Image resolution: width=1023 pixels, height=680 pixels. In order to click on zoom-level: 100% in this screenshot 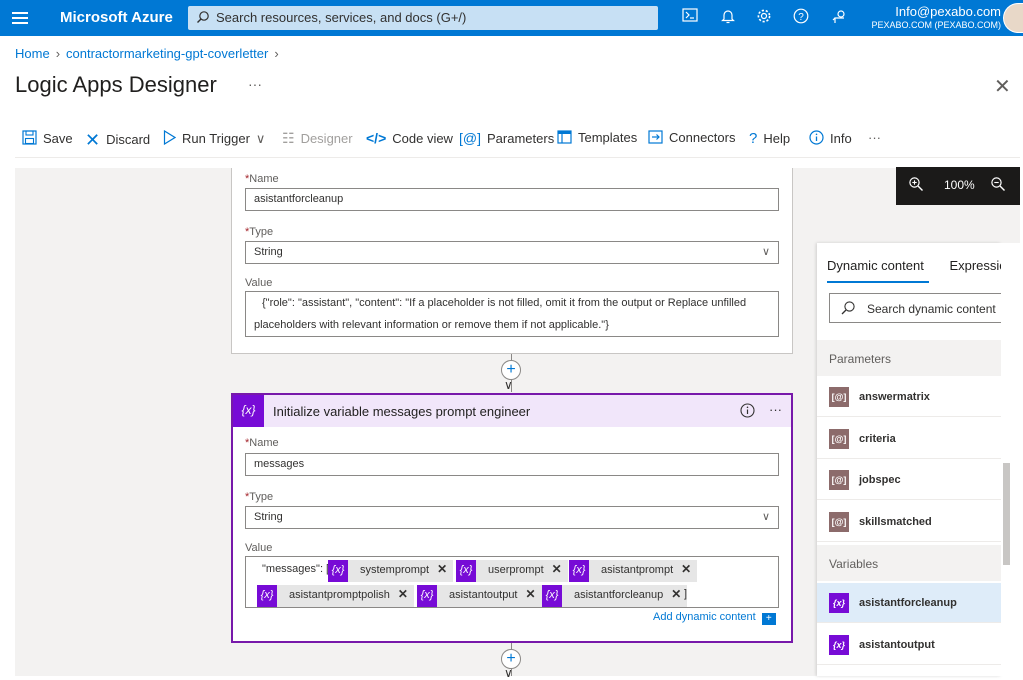, I will do `click(959, 185)`.